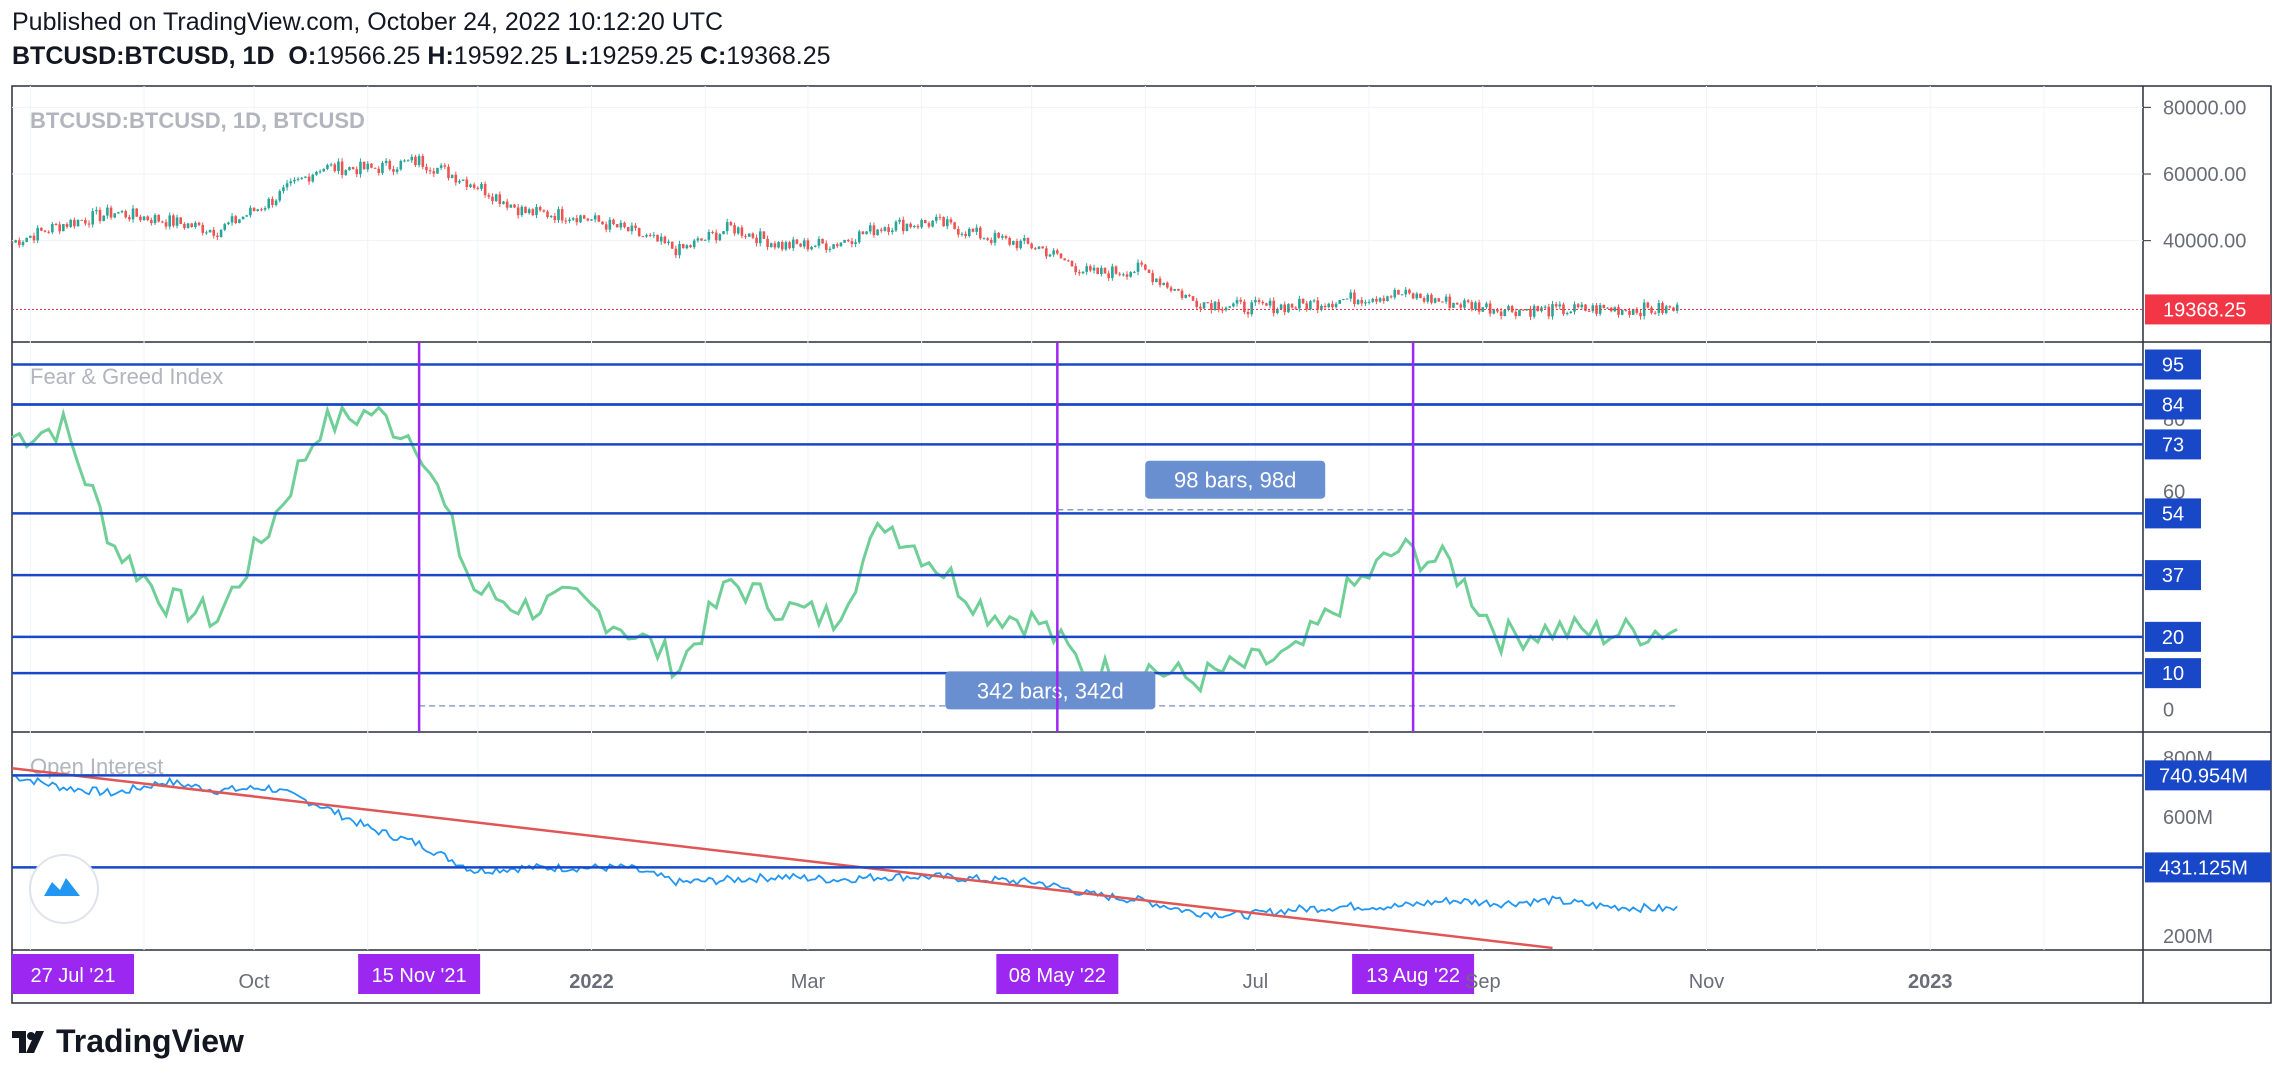 Image resolution: width=2292 pixels, height=1078 pixels. What do you see at coordinates (2173, 674) in the screenshot?
I see `fg-level-label: 10` at bounding box center [2173, 674].